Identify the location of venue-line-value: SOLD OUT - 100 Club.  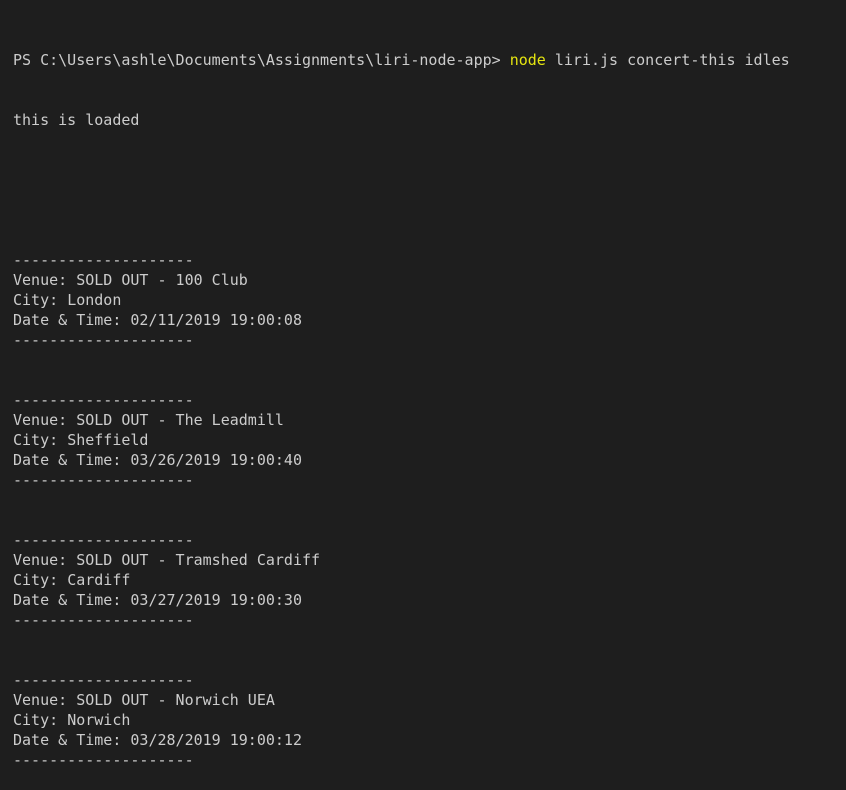
(162, 280).